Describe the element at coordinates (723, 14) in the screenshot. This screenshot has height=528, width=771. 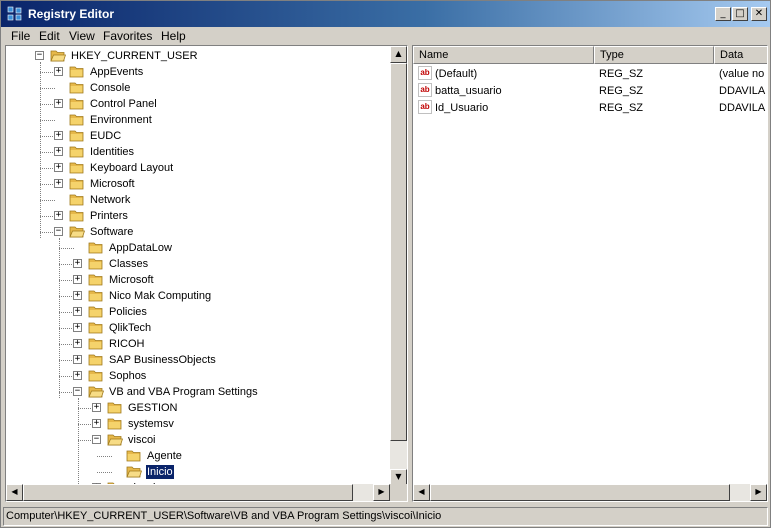
I see `minimize-button: _` at that location.